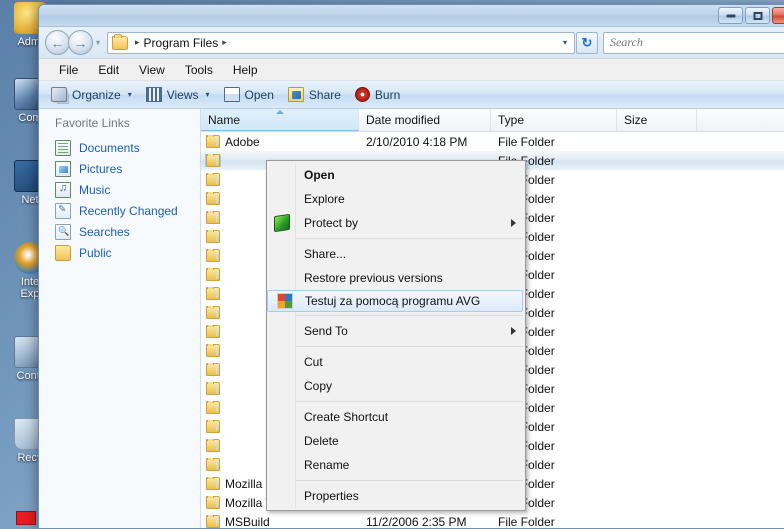 Image resolution: width=784 pixels, height=529 pixels. Describe the element at coordinates (362, 94) in the screenshot. I see `burn-icon` at that location.